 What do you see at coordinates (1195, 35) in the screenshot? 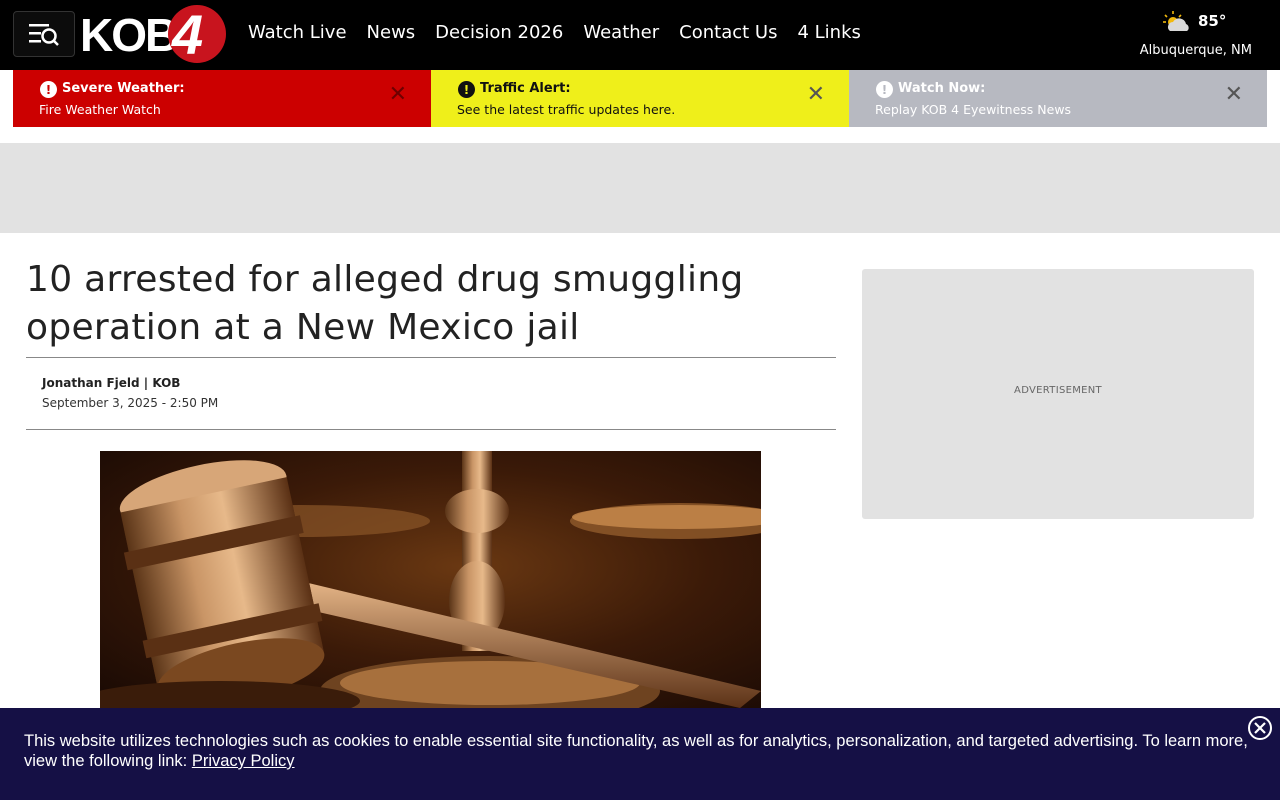
I see `weather-widget: 85° Albuquerque, NM` at bounding box center [1195, 35].